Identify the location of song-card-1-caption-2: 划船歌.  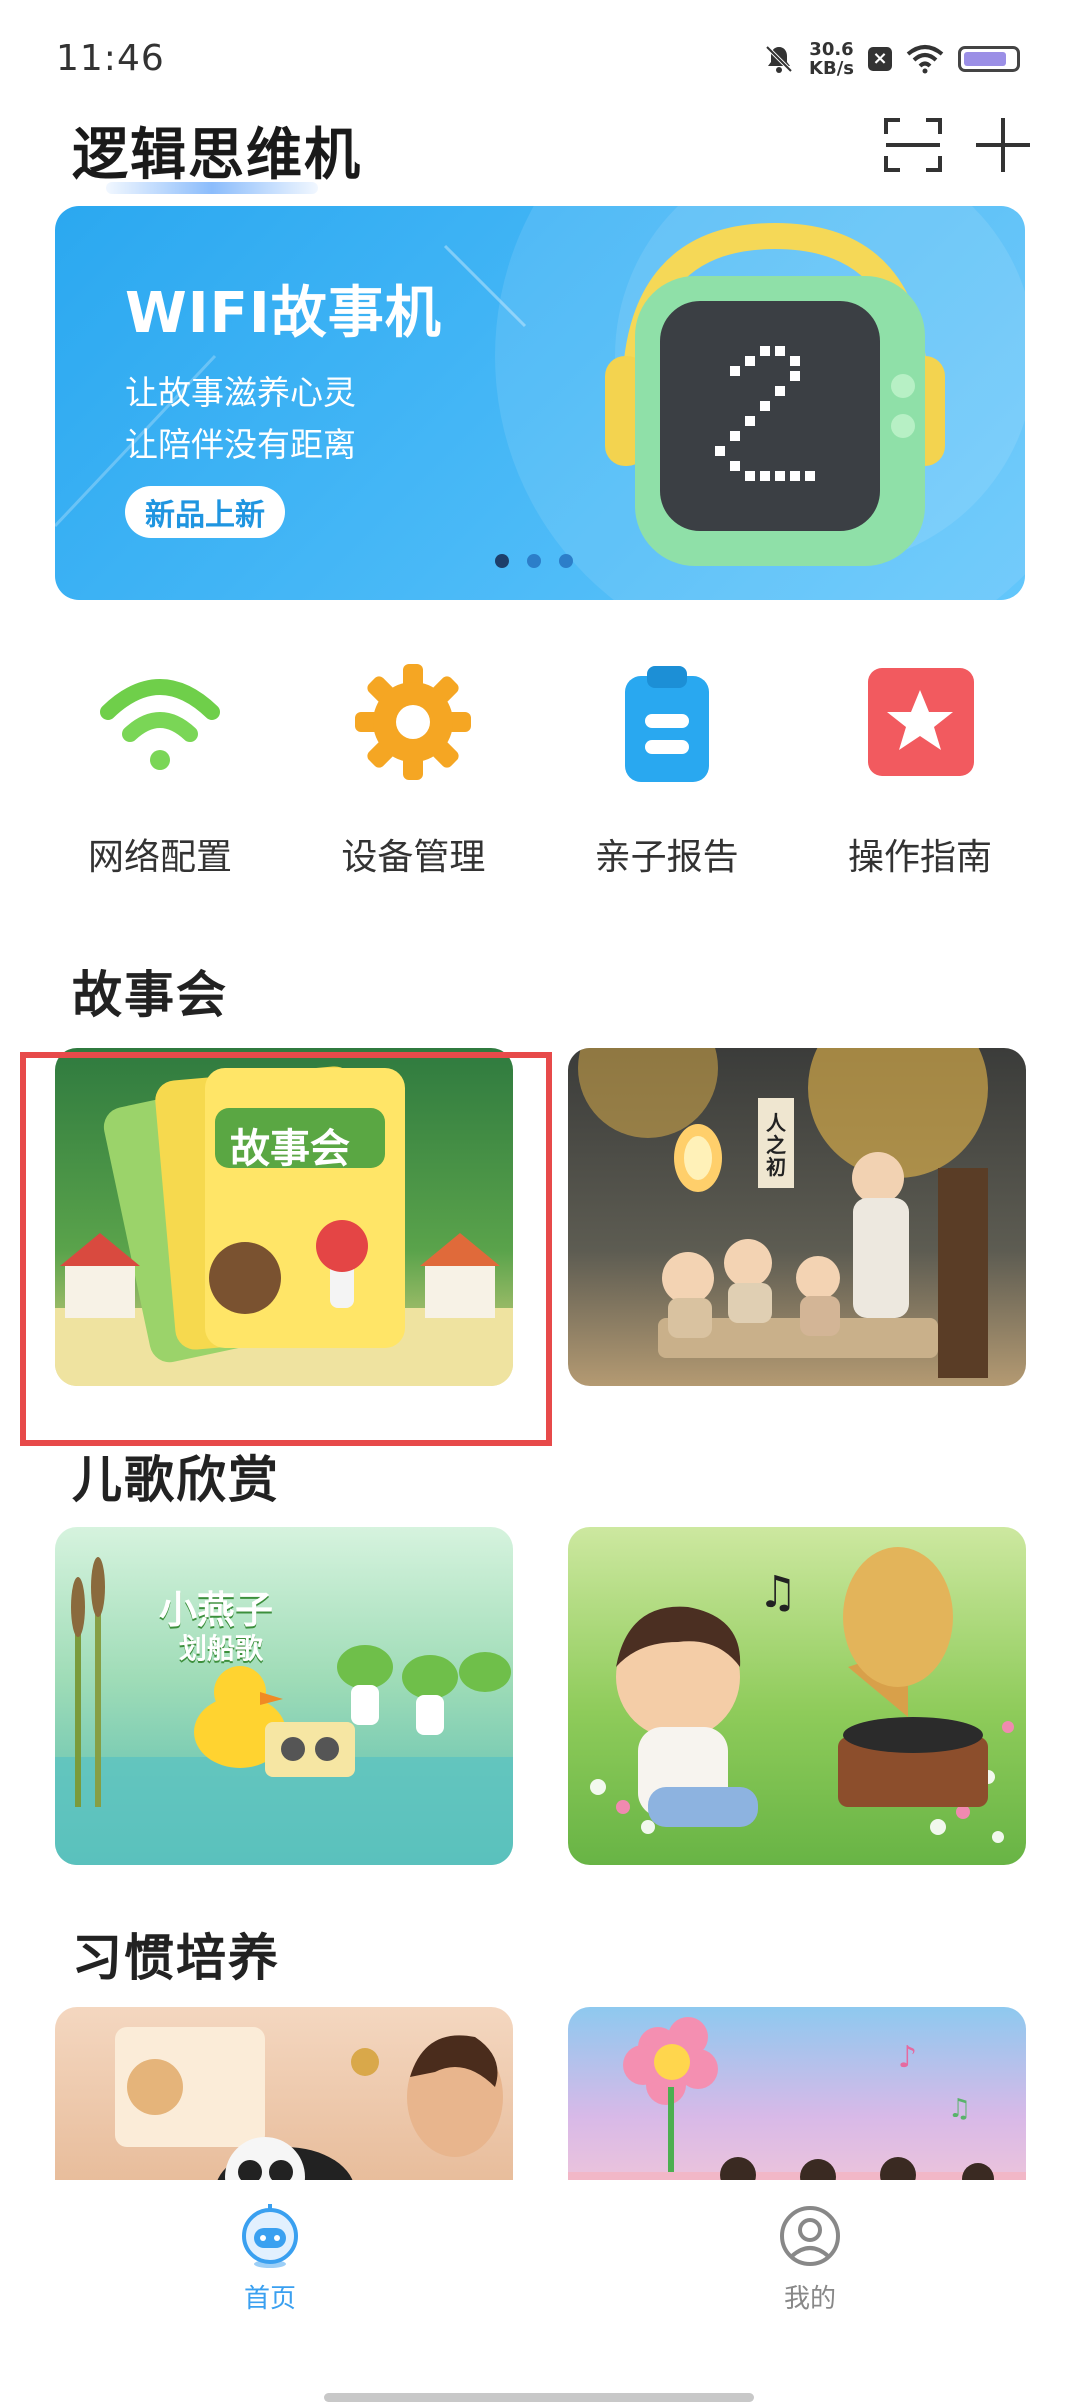
(221, 1648).